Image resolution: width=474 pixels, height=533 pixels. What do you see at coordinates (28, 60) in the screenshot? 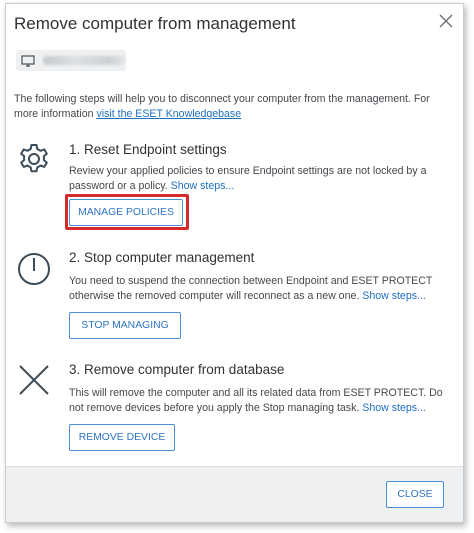
I see `monitor-icon` at bounding box center [28, 60].